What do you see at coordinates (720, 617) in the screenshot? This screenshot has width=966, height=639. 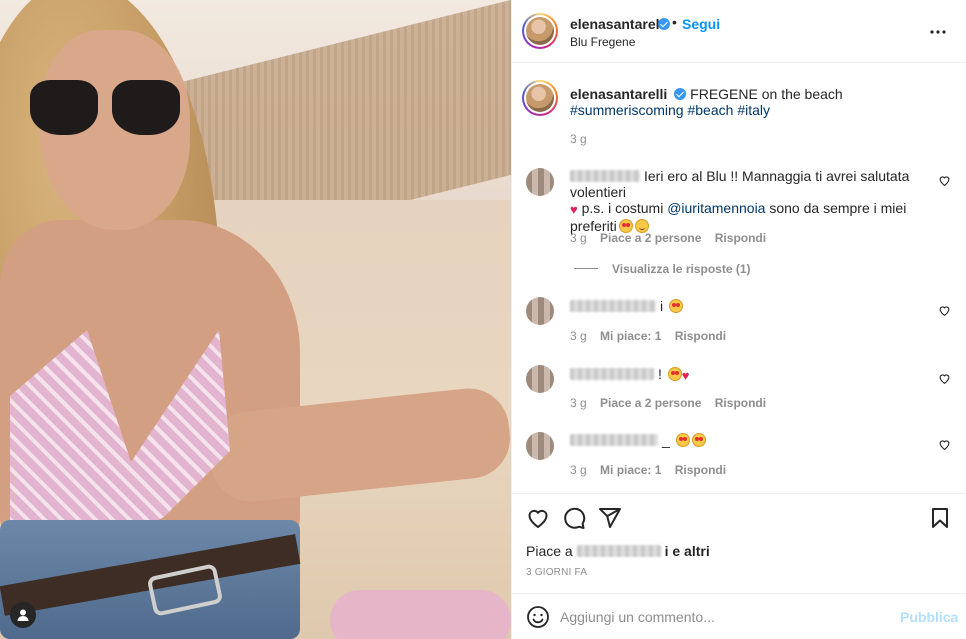 I see `comment-input` at bounding box center [720, 617].